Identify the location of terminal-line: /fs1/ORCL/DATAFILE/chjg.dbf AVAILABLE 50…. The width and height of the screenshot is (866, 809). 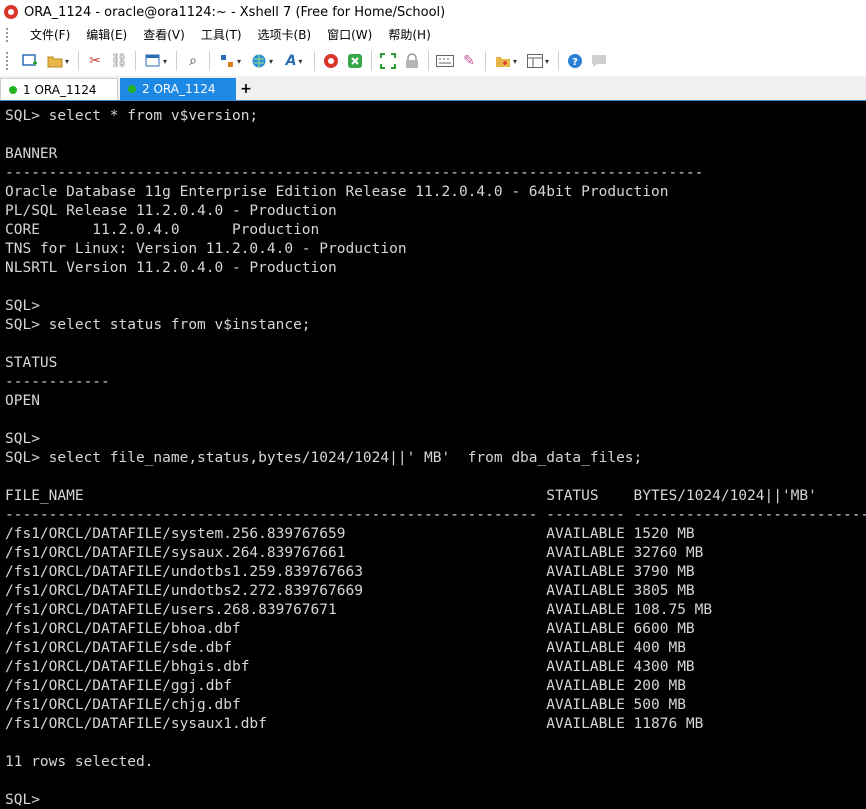
(345, 705).